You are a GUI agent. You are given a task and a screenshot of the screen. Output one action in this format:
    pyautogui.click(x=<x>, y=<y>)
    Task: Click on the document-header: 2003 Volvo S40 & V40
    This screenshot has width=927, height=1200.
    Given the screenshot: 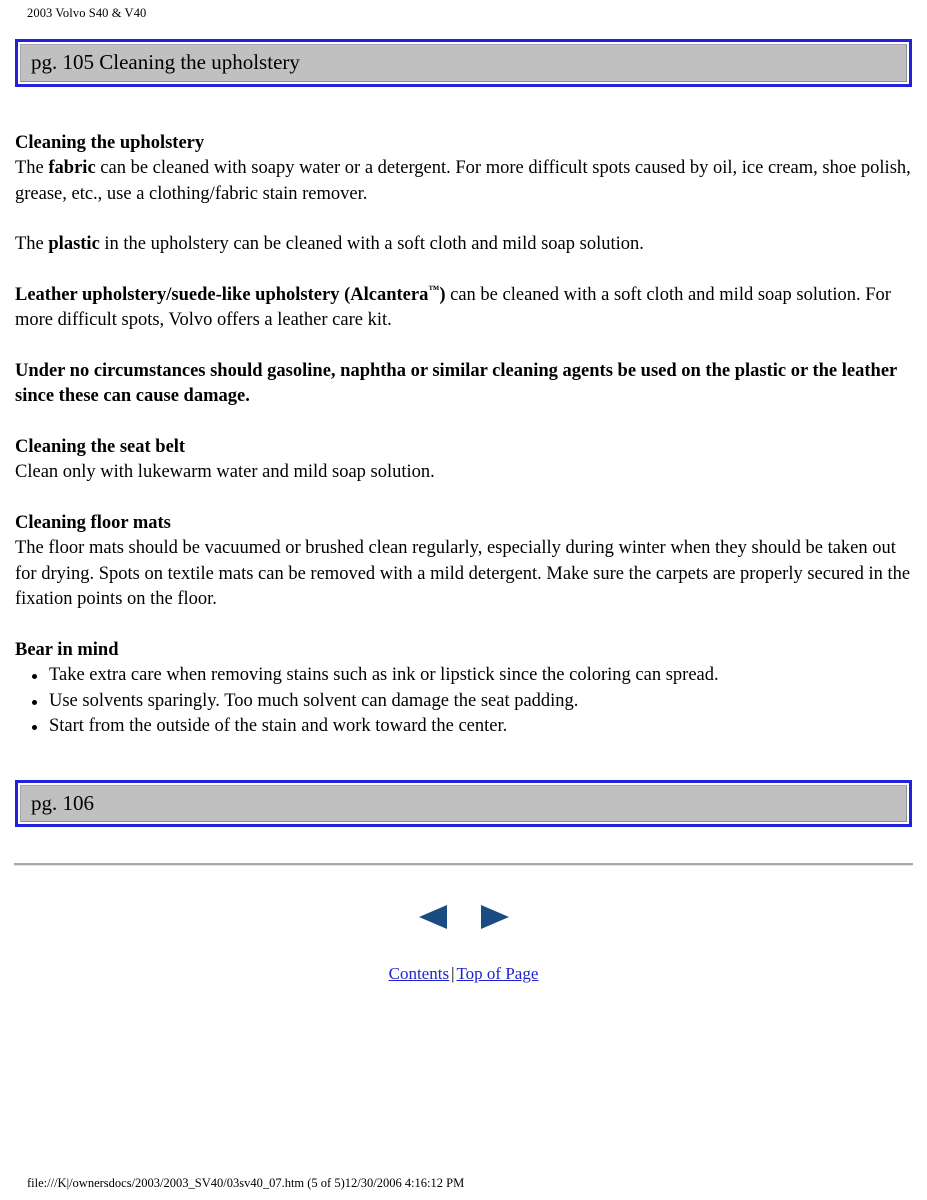 What is the action you would take?
    pyautogui.click(x=87, y=13)
    